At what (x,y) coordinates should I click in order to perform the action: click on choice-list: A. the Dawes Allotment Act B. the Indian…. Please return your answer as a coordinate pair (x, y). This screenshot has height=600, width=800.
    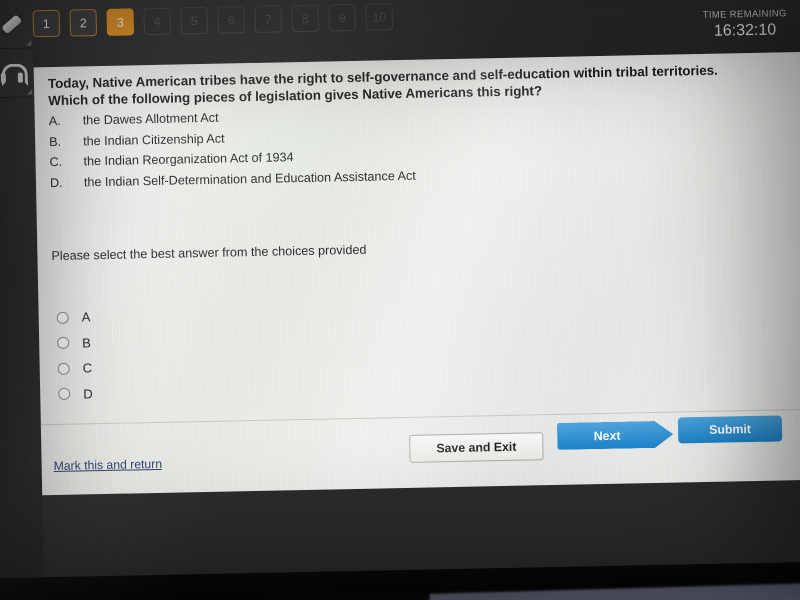
    Looking at the image, I should click on (400, 145).